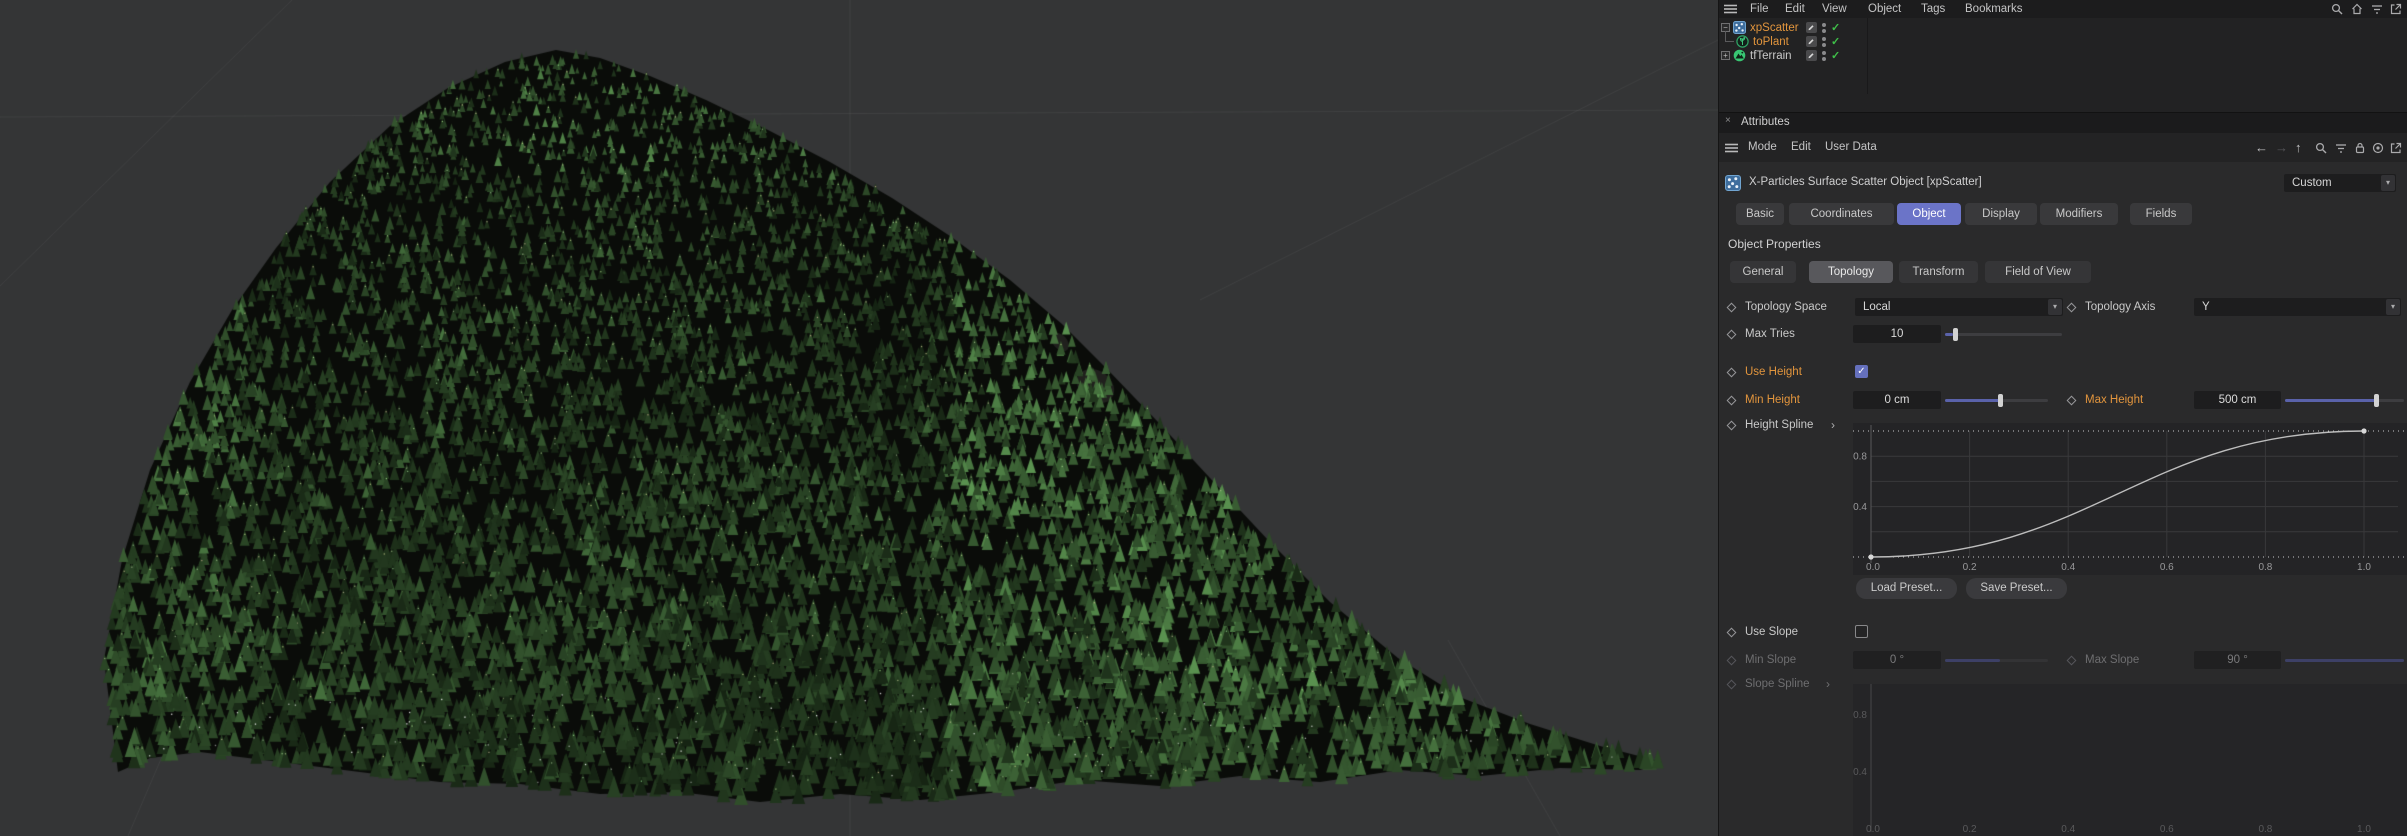  I want to click on use-slope-checkbox, so click(1861, 631).